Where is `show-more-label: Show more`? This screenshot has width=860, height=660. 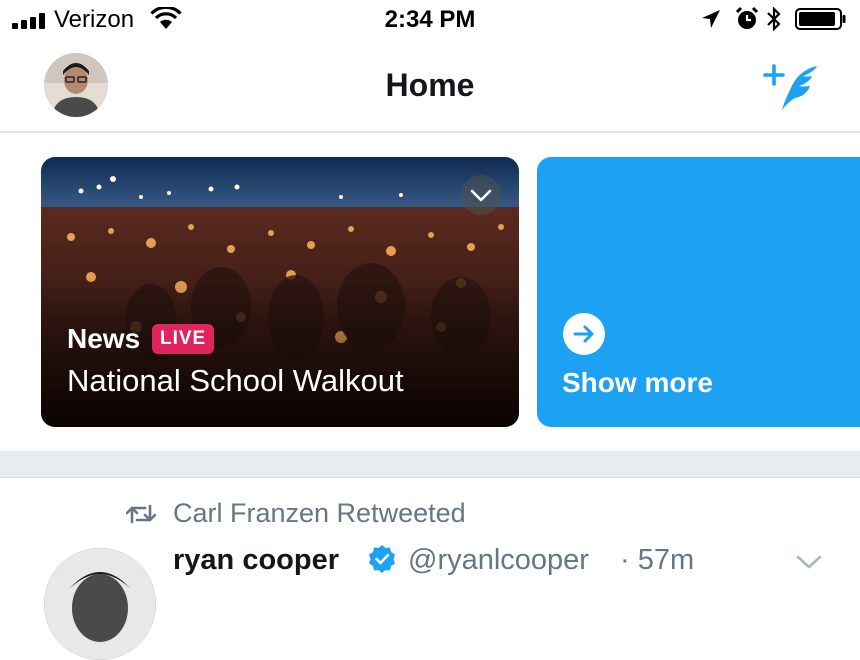 show-more-label: Show more is located at coordinates (637, 382).